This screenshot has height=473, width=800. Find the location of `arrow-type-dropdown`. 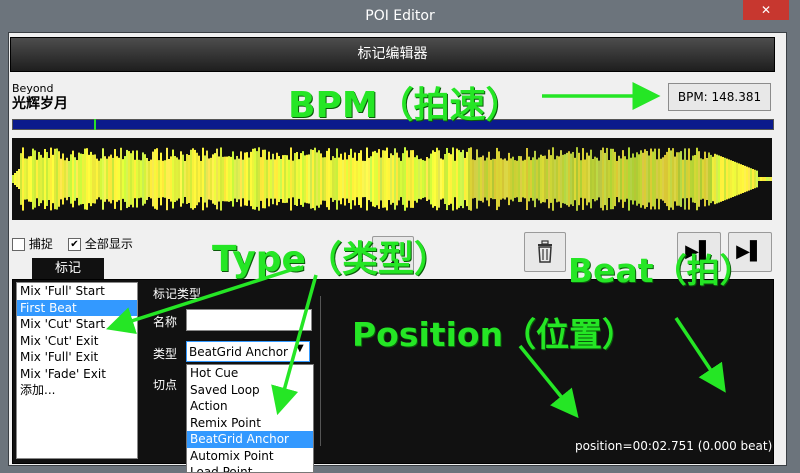

arrow-type-dropdown is located at coordinates (294, 345).